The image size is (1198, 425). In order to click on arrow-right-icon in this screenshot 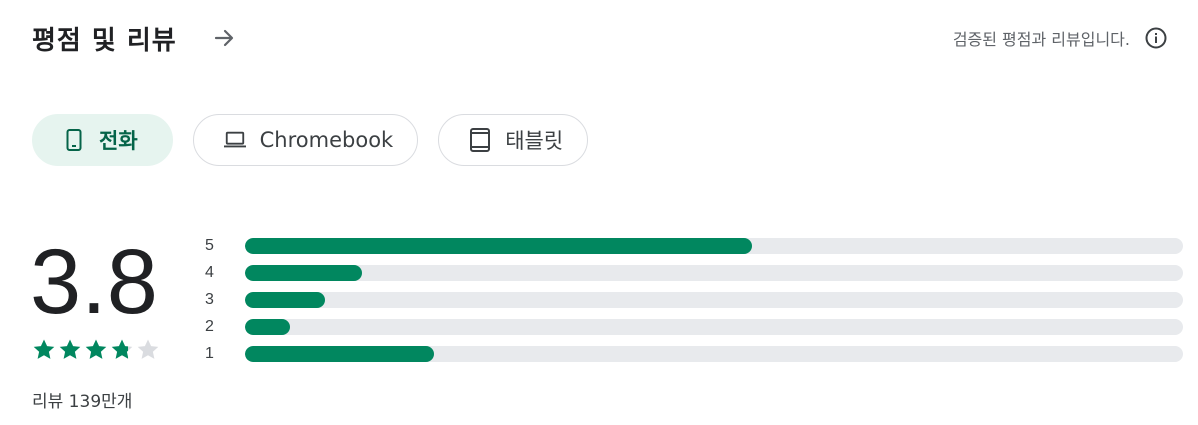, I will do `click(224, 38)`.